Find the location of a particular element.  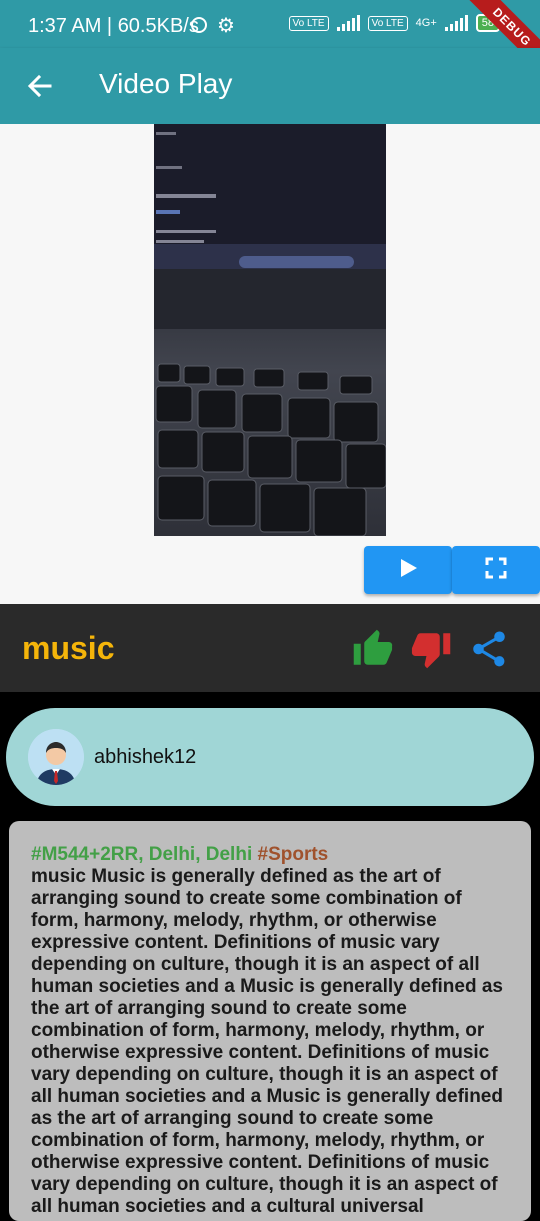

play-button is located at coordinates (408, 570).